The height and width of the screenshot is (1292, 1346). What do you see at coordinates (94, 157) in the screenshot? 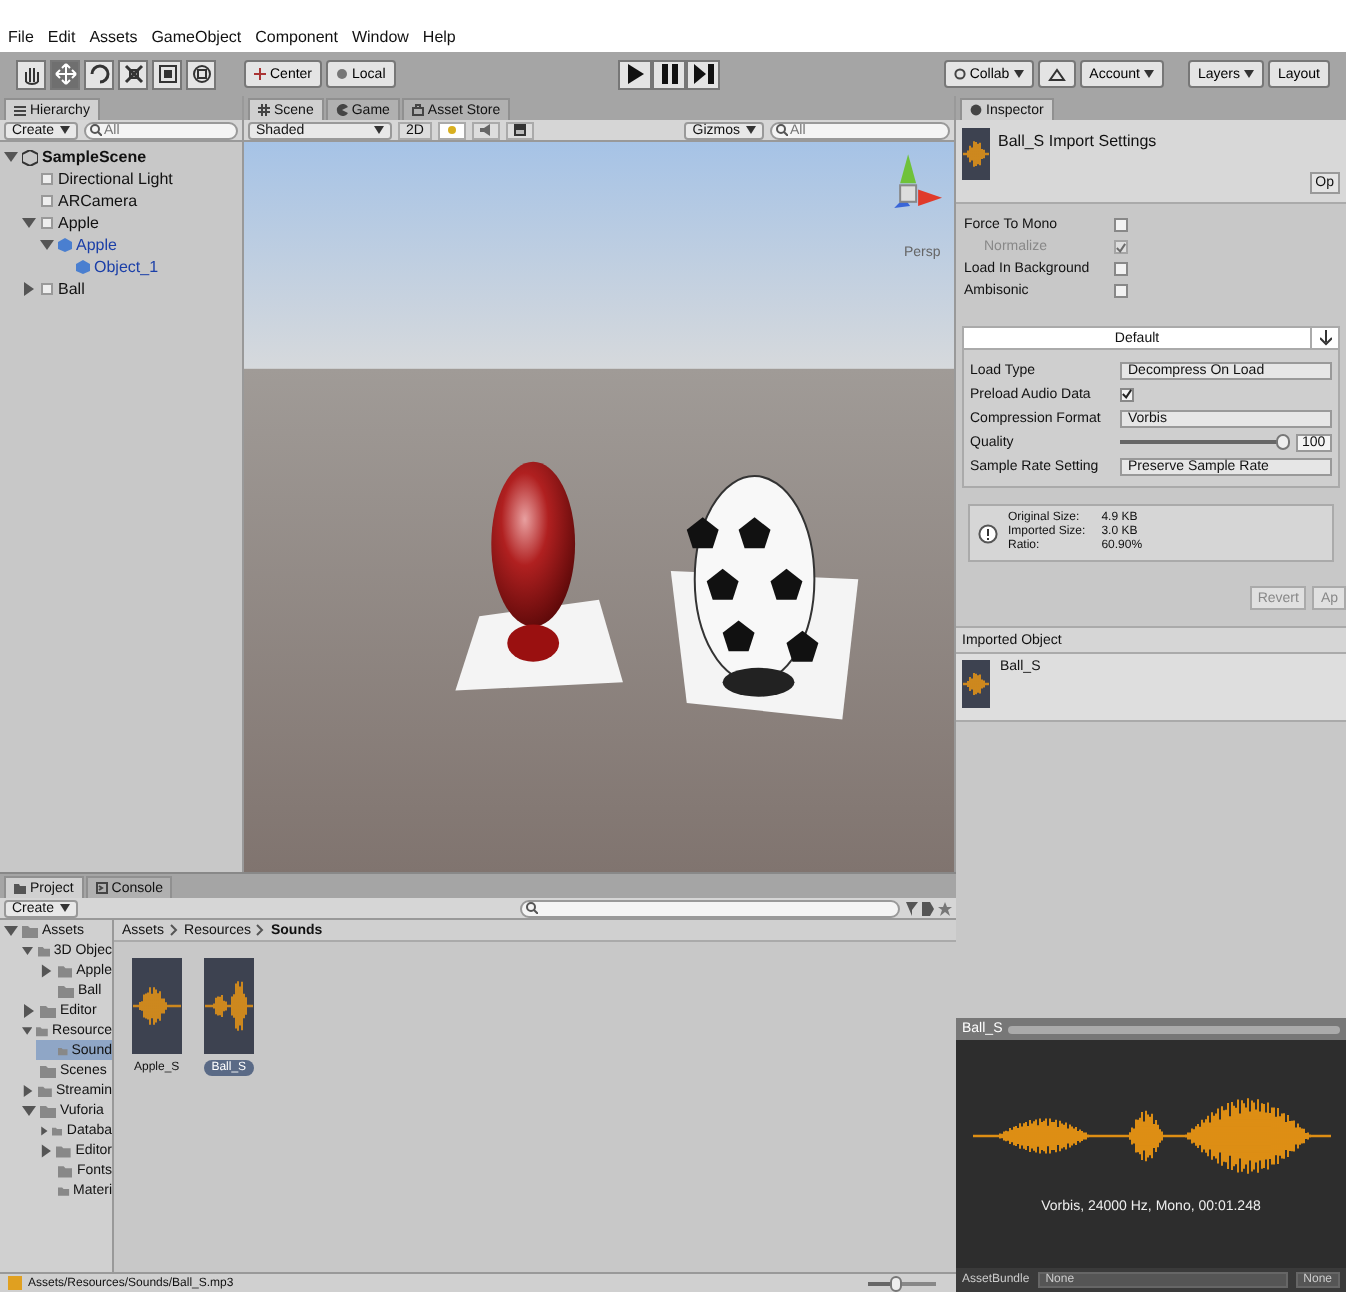
I see `hierarchy-item: SampleScene` at bounding box center [94, 157].